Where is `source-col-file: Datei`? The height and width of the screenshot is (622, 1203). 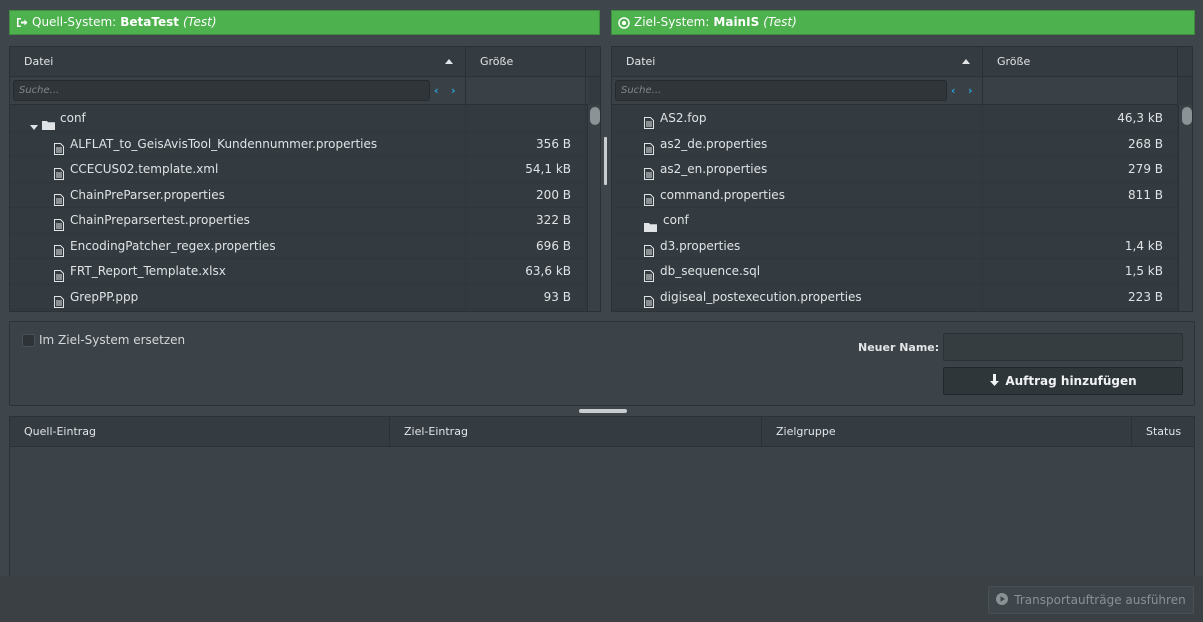
source-col-file: Datei is located at coordinates (238, 62).